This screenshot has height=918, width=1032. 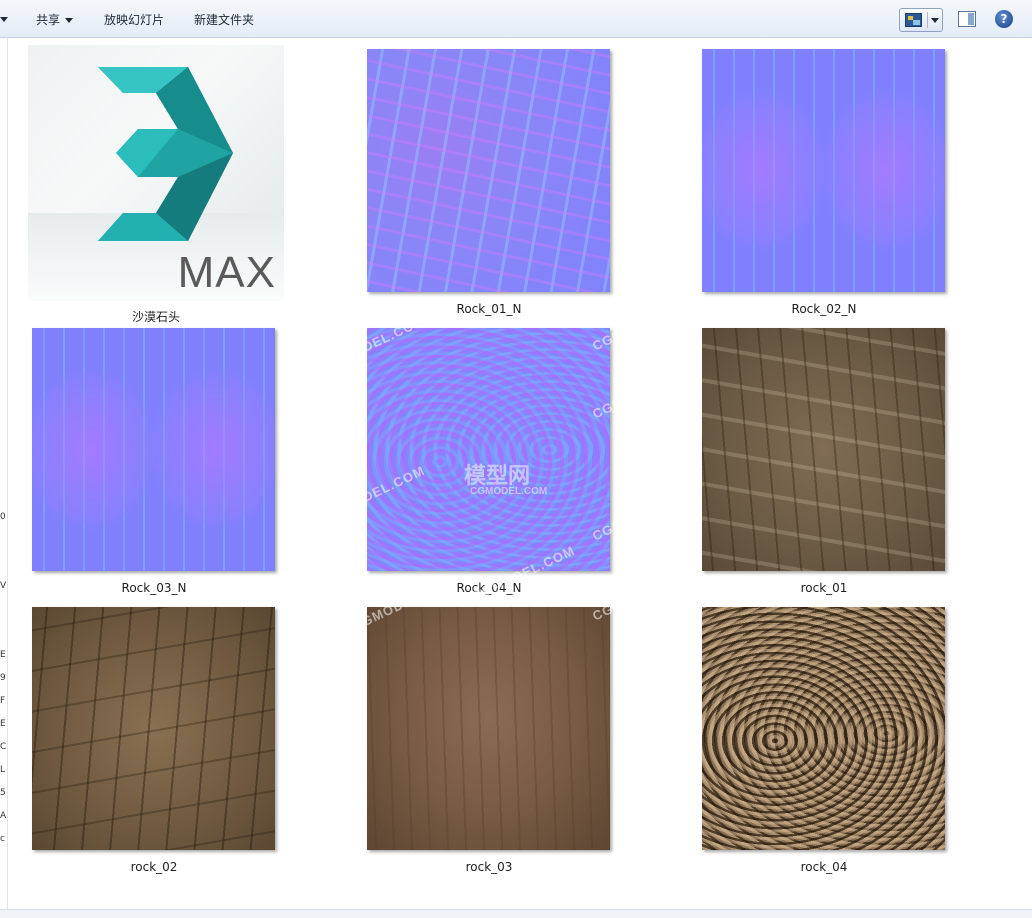 I want to click on nav-text-fragment: L, so click(x=3, y=770).